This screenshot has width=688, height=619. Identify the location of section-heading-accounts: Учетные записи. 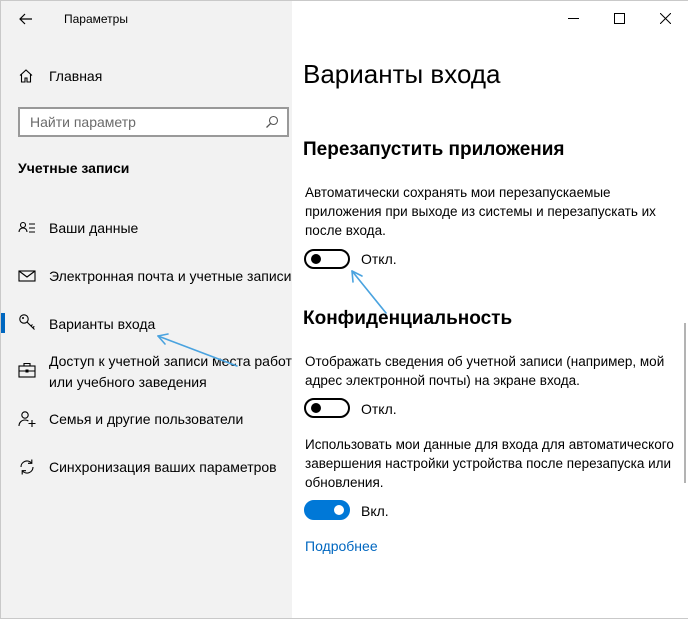
(74, 168).